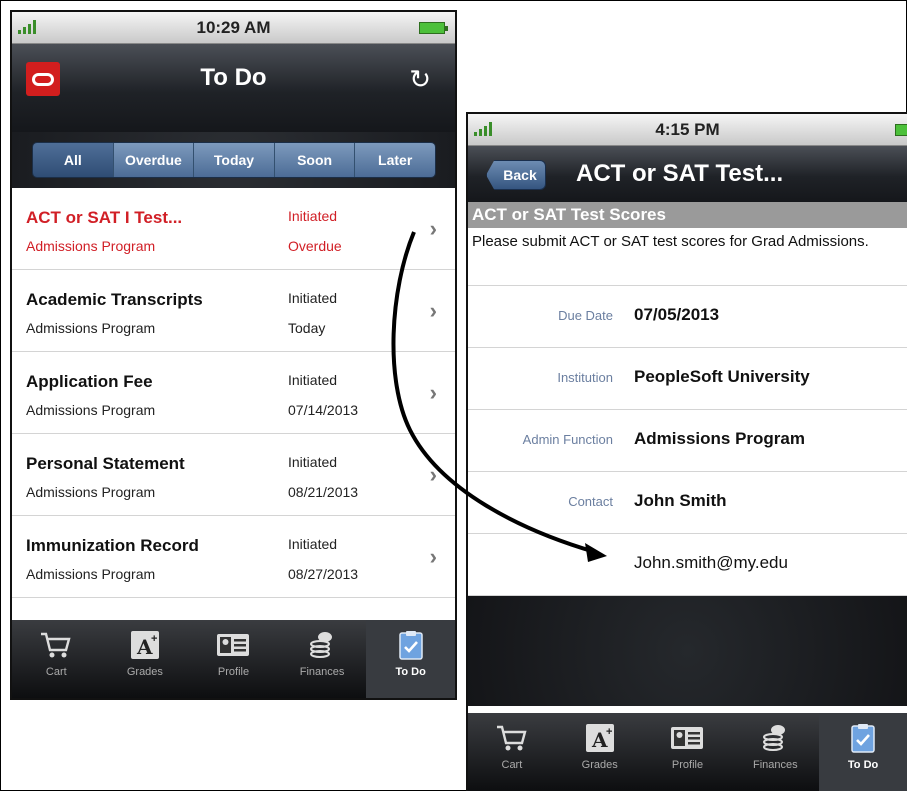 The image size is (907, 791). I want to click on connector-arrow, so click(499, 396).